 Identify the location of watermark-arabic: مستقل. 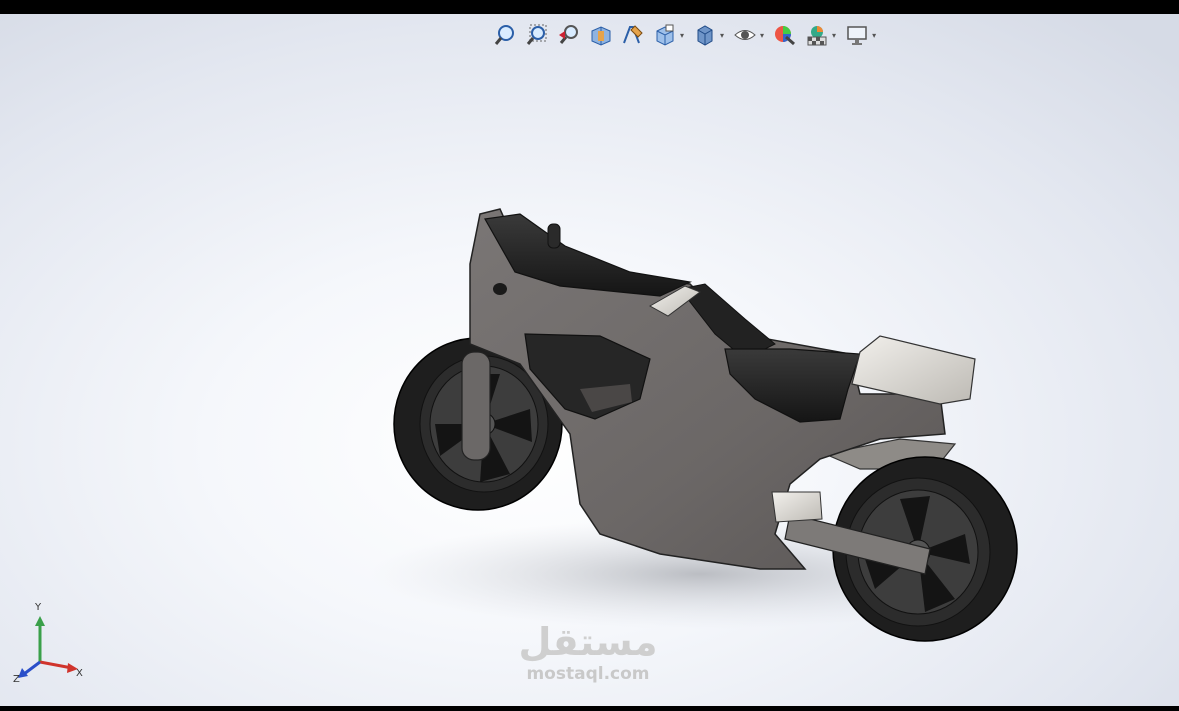
(588, 642).